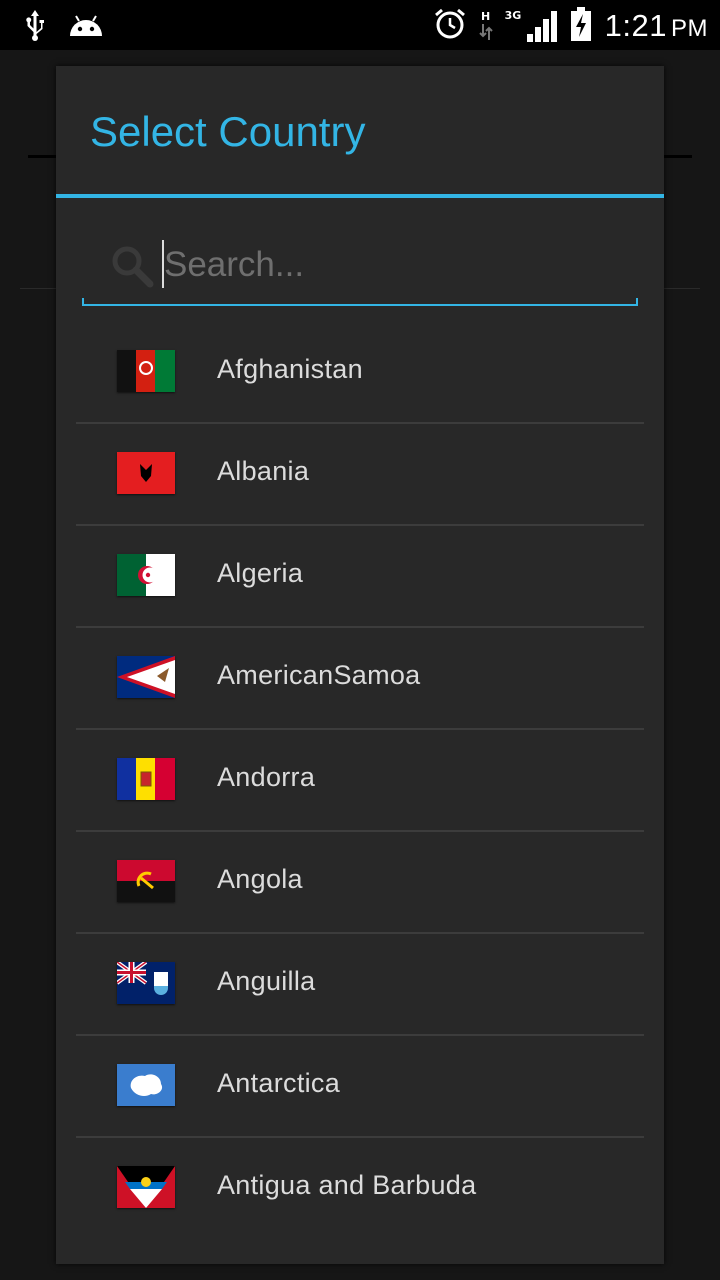 The height and width of the screenshot is (1280, 720). I want to click on country-name: Antigua and Barbuda, so click(347, 1185).